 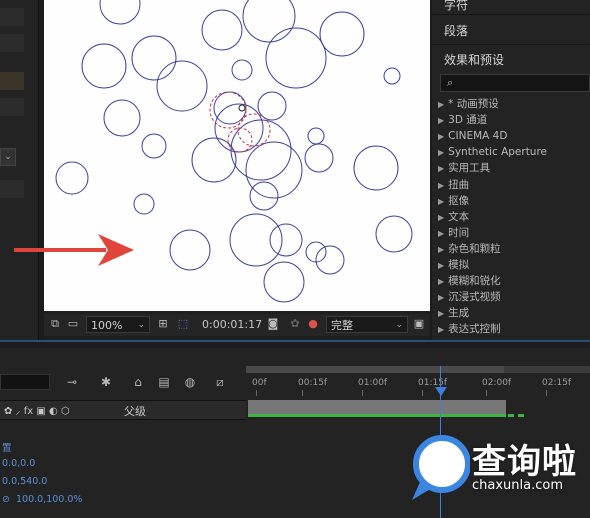 I want to click on tab-character: 字符, so click(x=456, y=6).